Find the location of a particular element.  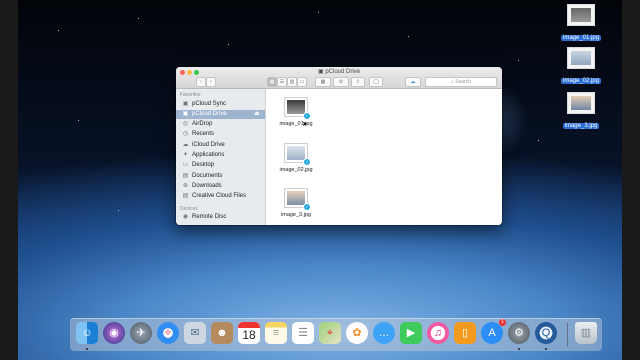

sidebar-item-pcloud-sync: ▣ pCloud Sync is located at coordinates (220, 104).